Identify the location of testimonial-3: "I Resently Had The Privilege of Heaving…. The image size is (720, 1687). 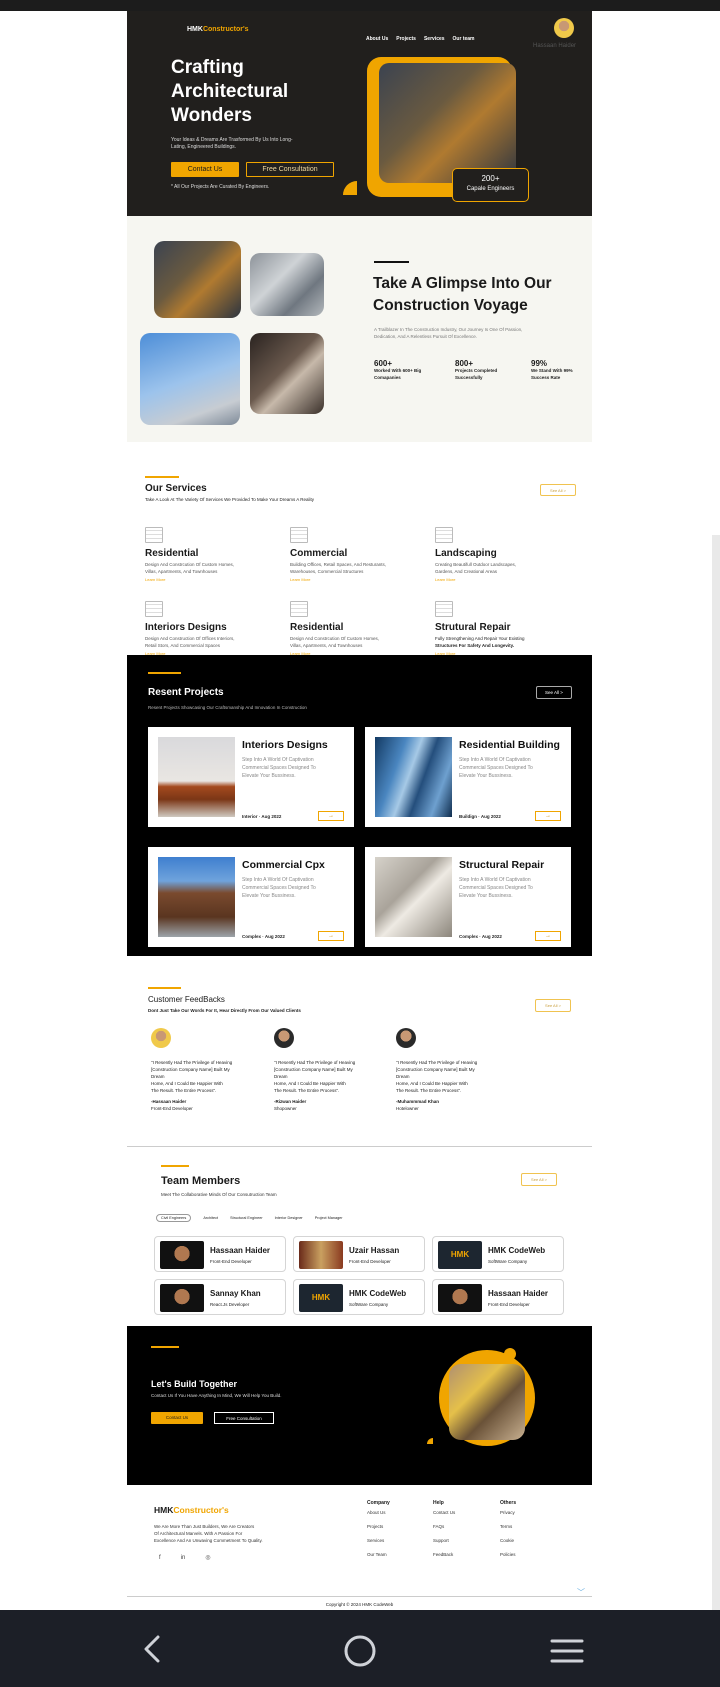
(451, 1069).